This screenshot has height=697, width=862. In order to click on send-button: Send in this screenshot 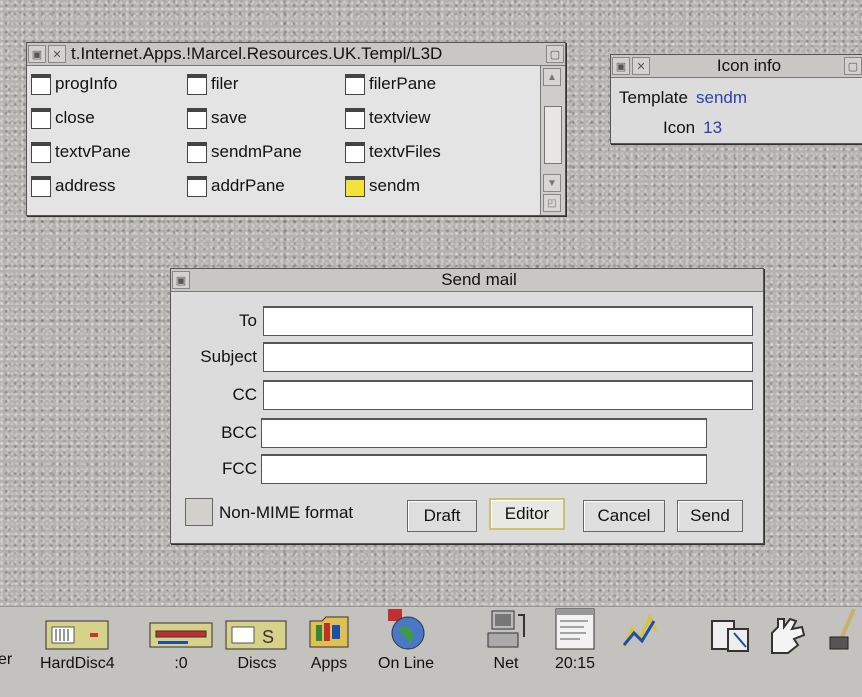, I will do `click(710, 516)`.